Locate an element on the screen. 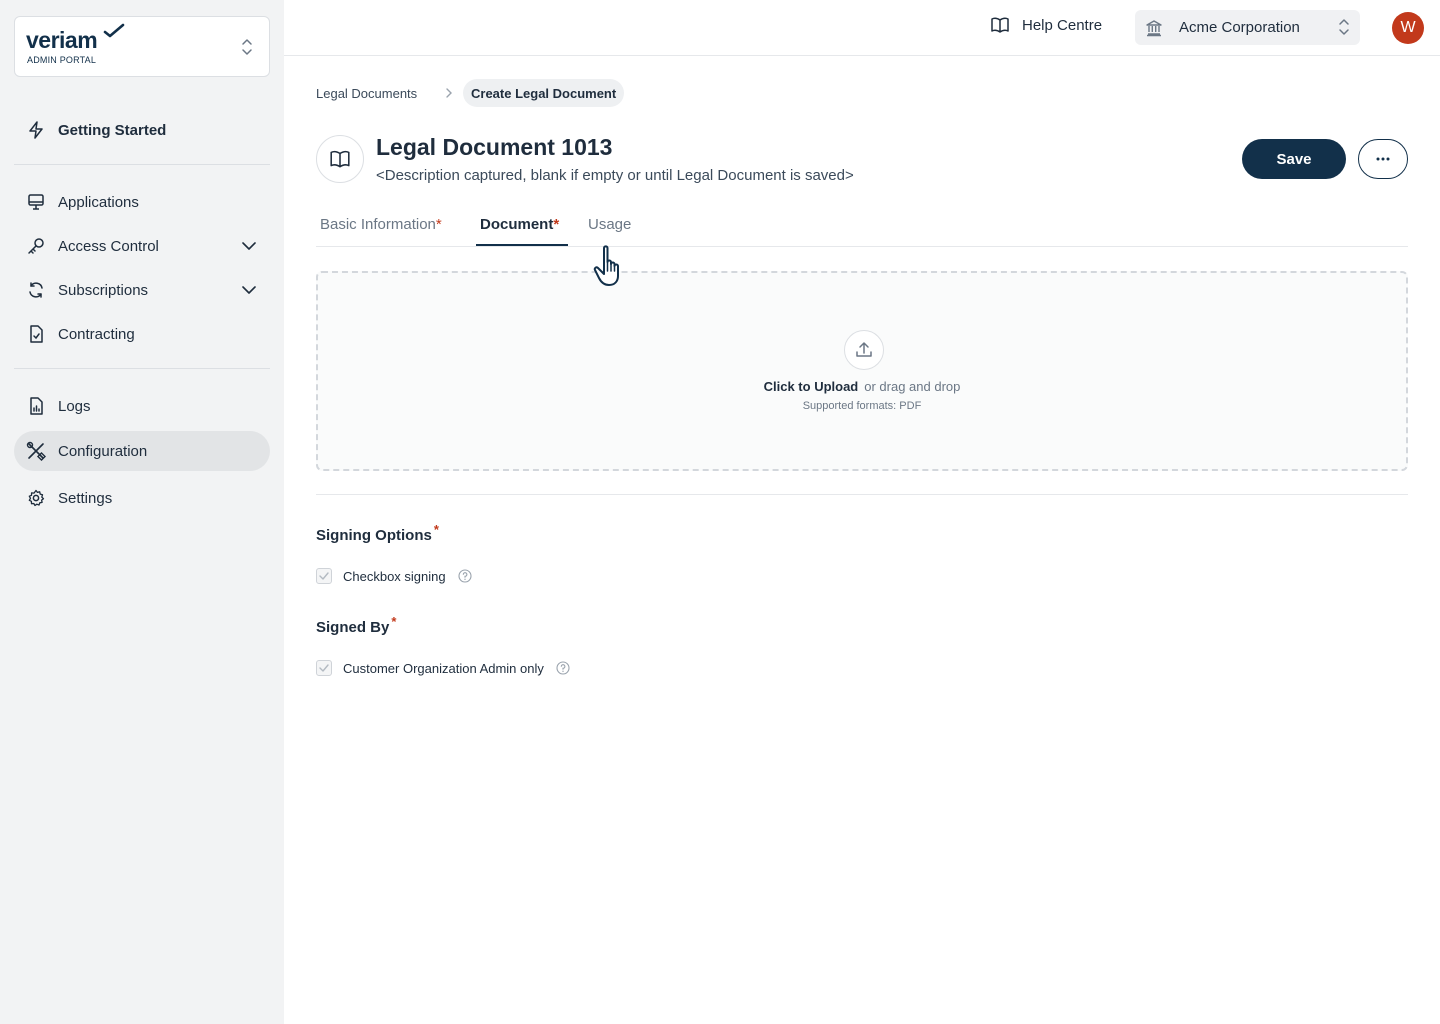  customer-admin-option: Customer Organization Admin only is located at coordinates (443, 668).